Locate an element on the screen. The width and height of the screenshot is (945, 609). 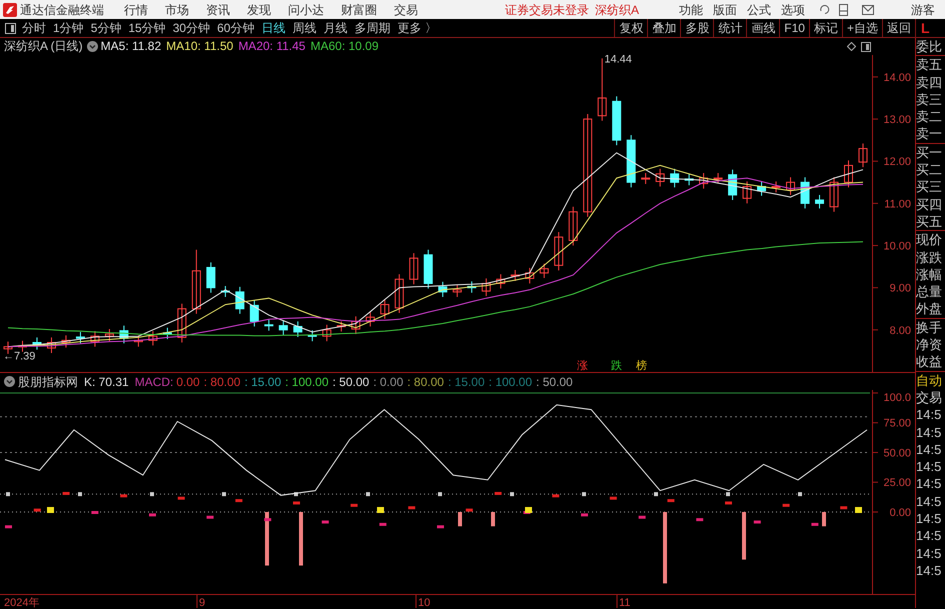
ranking-tab: 榜 is located at coordinates (641, 366).